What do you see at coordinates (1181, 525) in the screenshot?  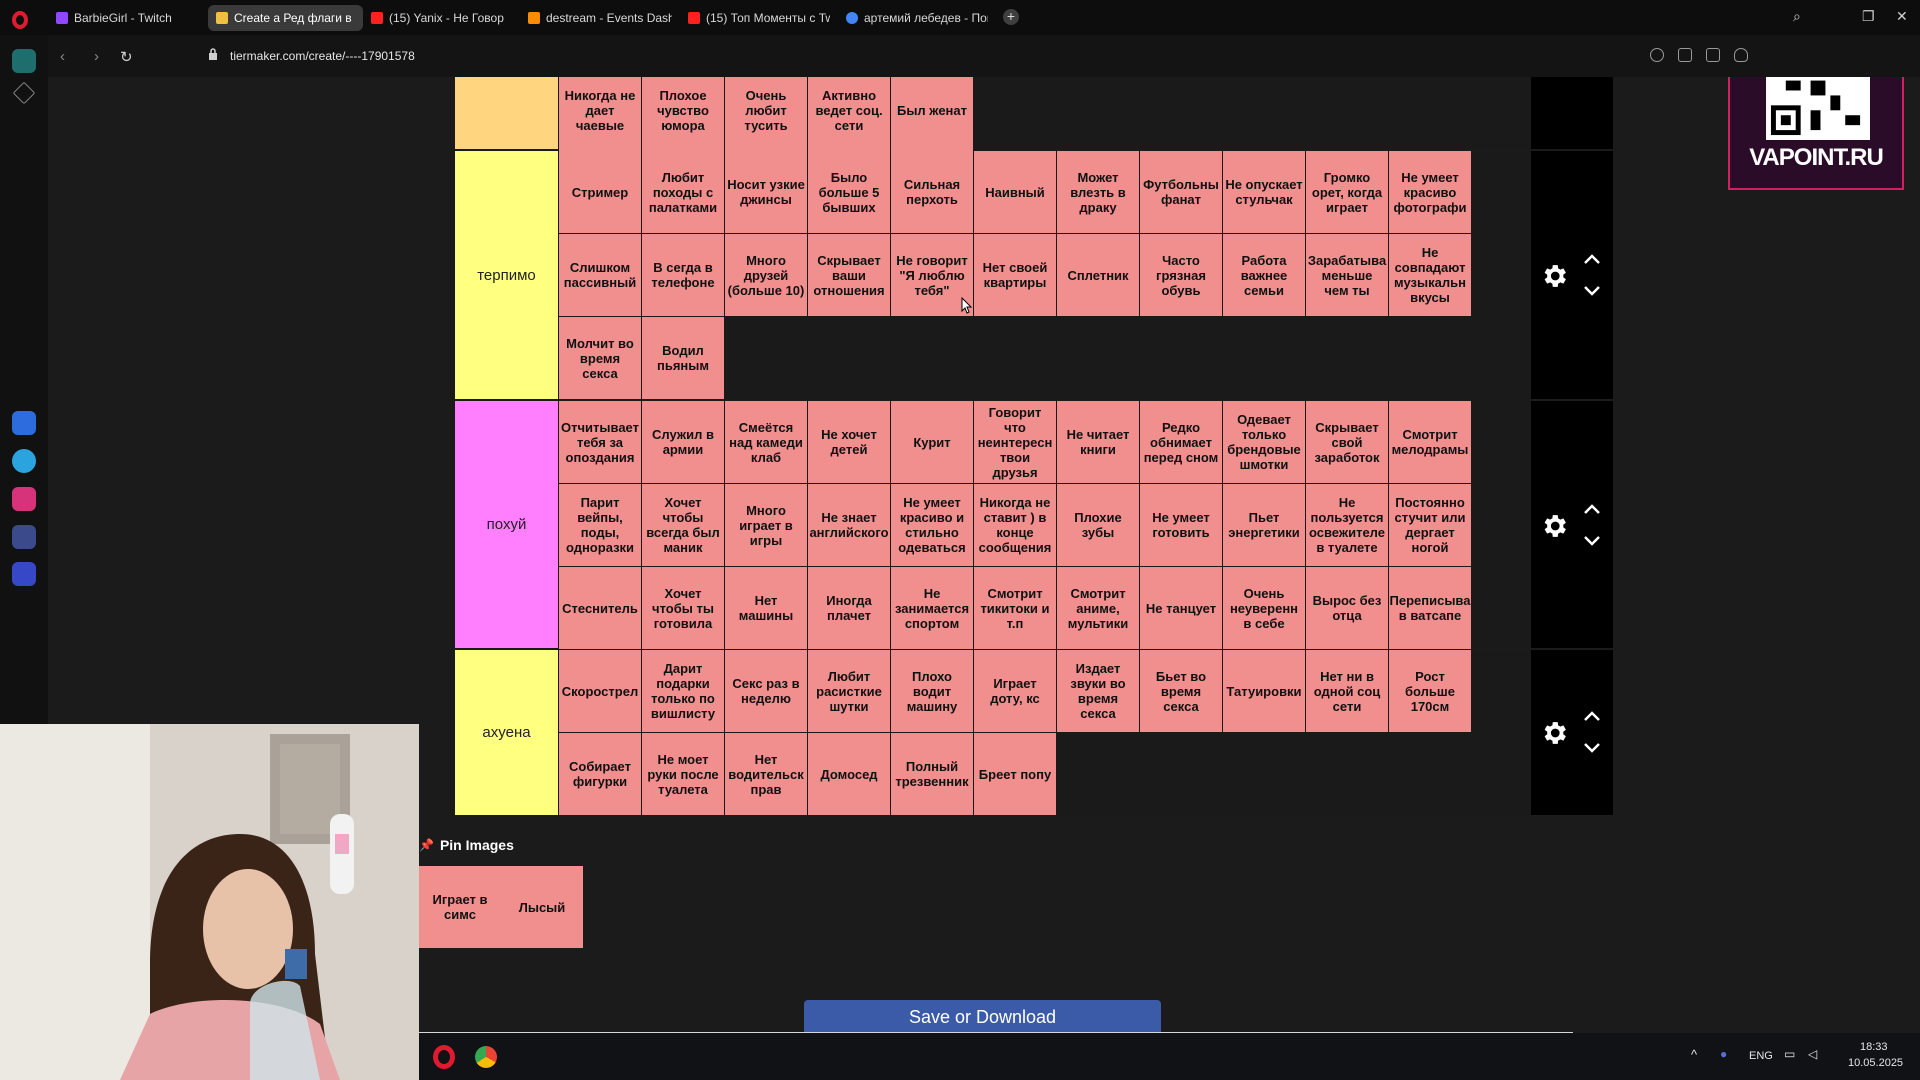 I see `tier-item: Не умеет готовить` at bounding box center [1181, 525].